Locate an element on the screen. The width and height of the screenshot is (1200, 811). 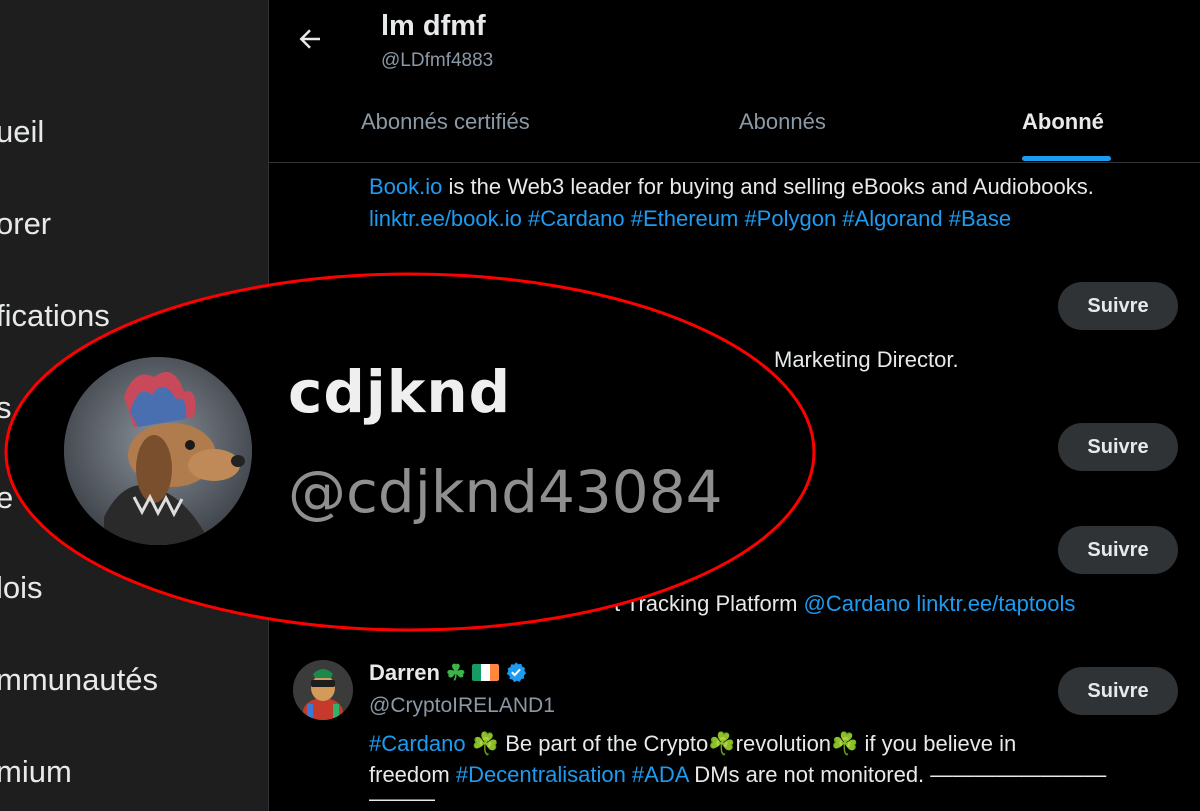
bio-text: freedom is located at coordinates (412, 774).